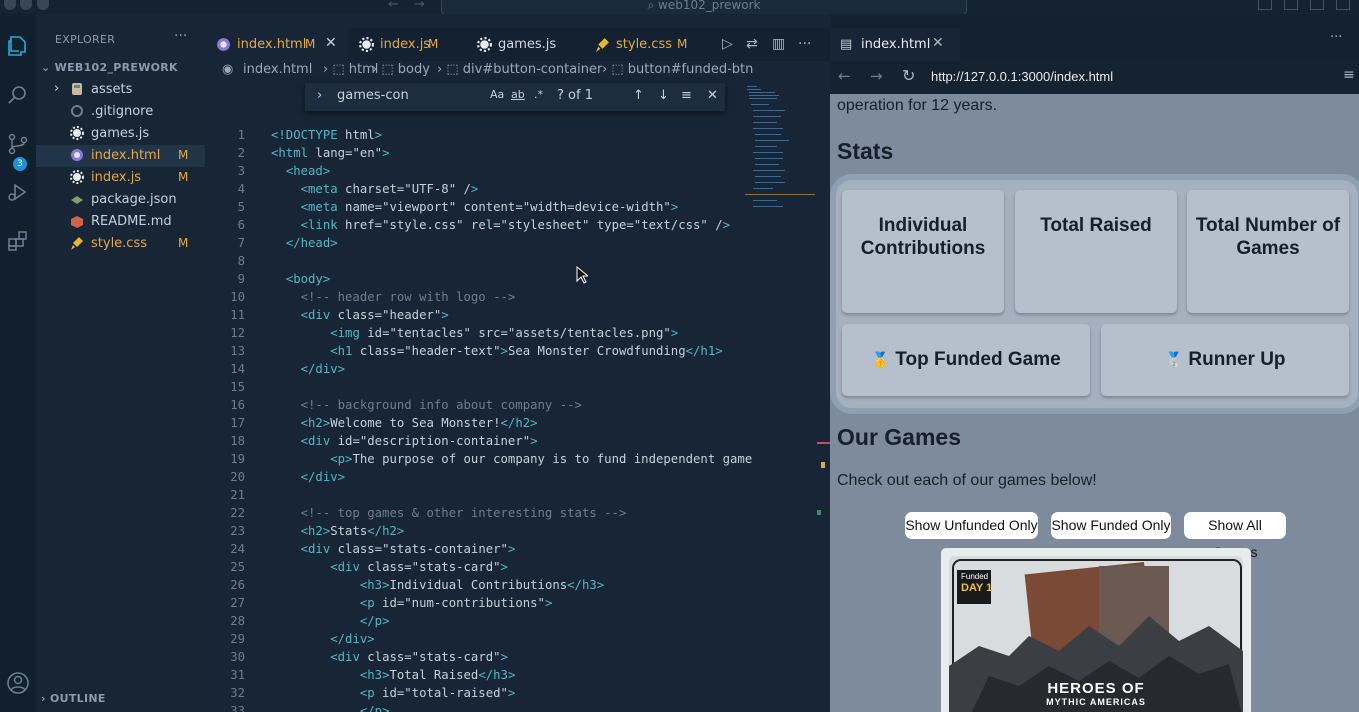 The image size is (1359, 712). What do you see at coordinates (237, 297) in the screenshot?
I see `line-number: 10` at bounding box center [237, 297].